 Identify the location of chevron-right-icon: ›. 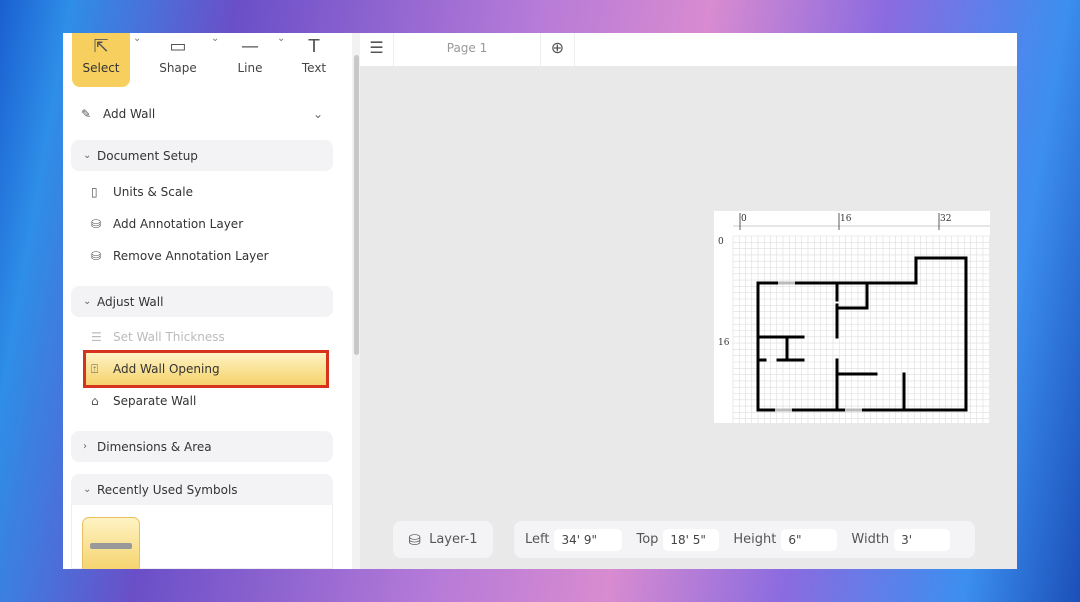
(85, 446).